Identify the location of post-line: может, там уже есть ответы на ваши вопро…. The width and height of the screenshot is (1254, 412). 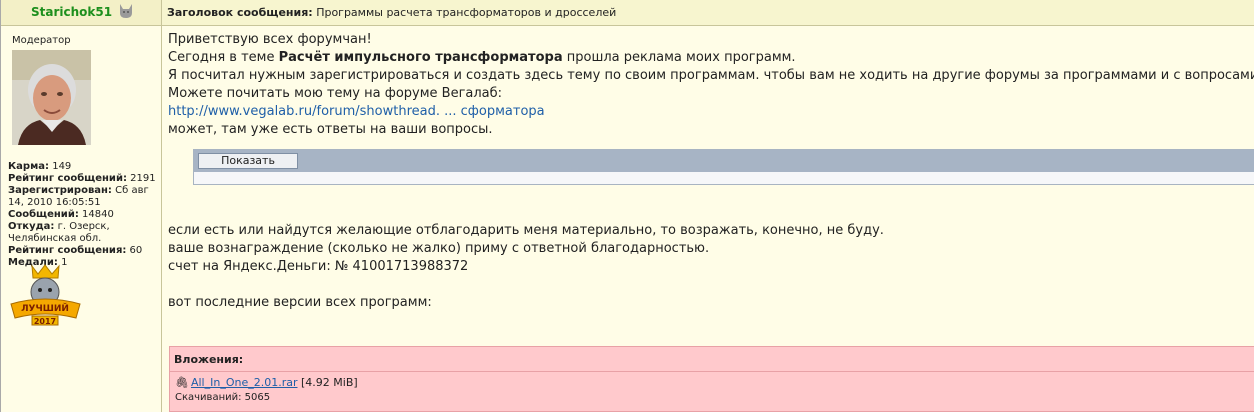
(330, 129).